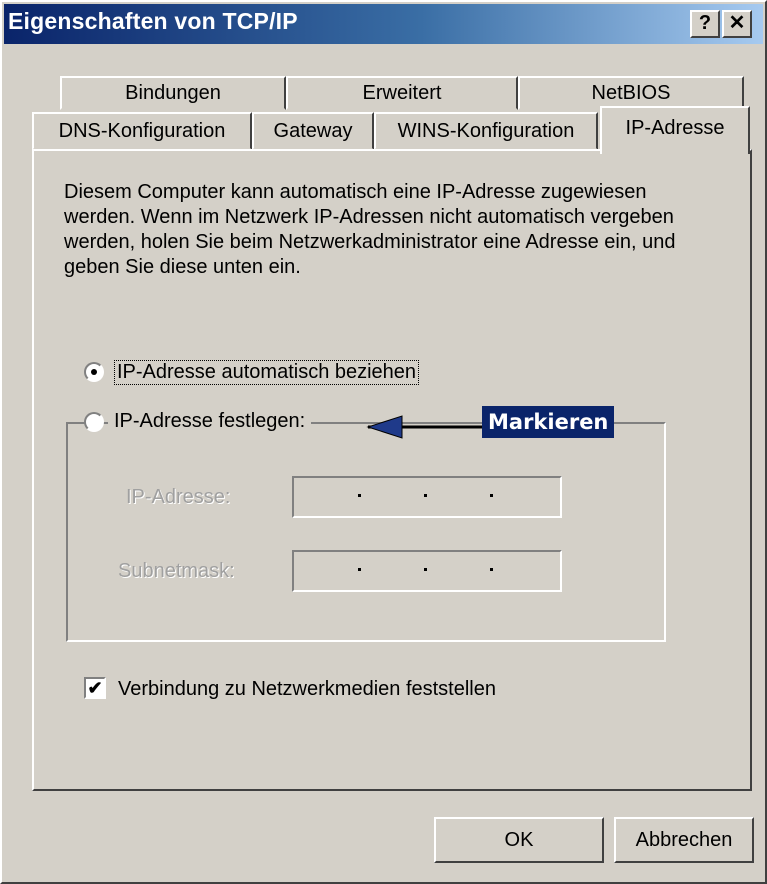  I want to click on radio-auto-label: IP-Adresse automatisch beziehen, so click(267, 372).